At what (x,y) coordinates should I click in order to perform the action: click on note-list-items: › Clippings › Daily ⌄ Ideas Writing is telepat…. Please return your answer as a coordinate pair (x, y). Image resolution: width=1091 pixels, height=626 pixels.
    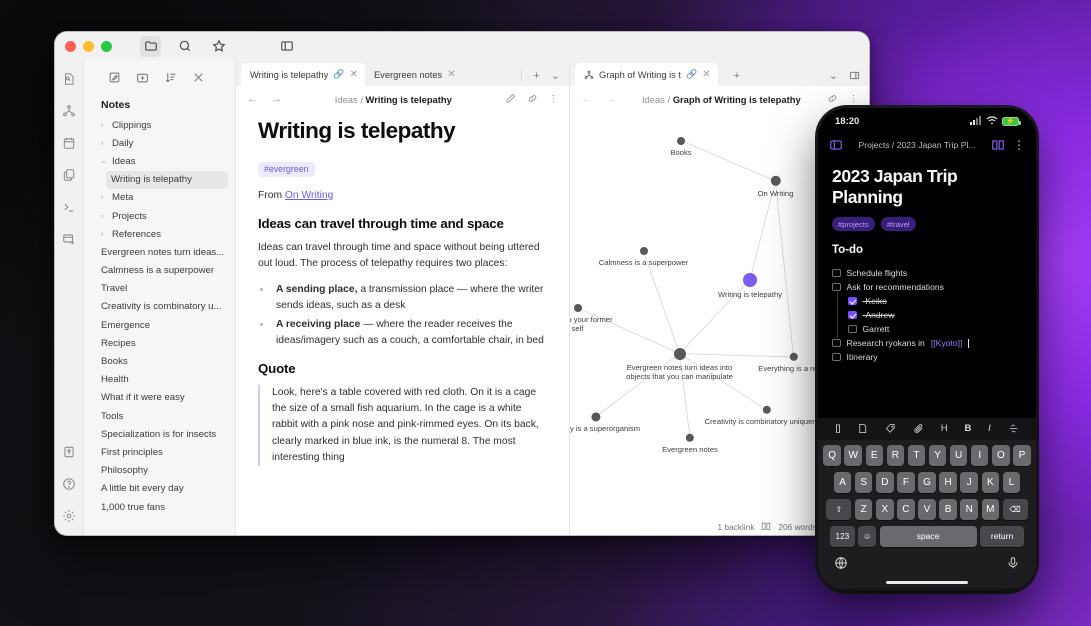
    Looking at the image, I should click on (159, 325).